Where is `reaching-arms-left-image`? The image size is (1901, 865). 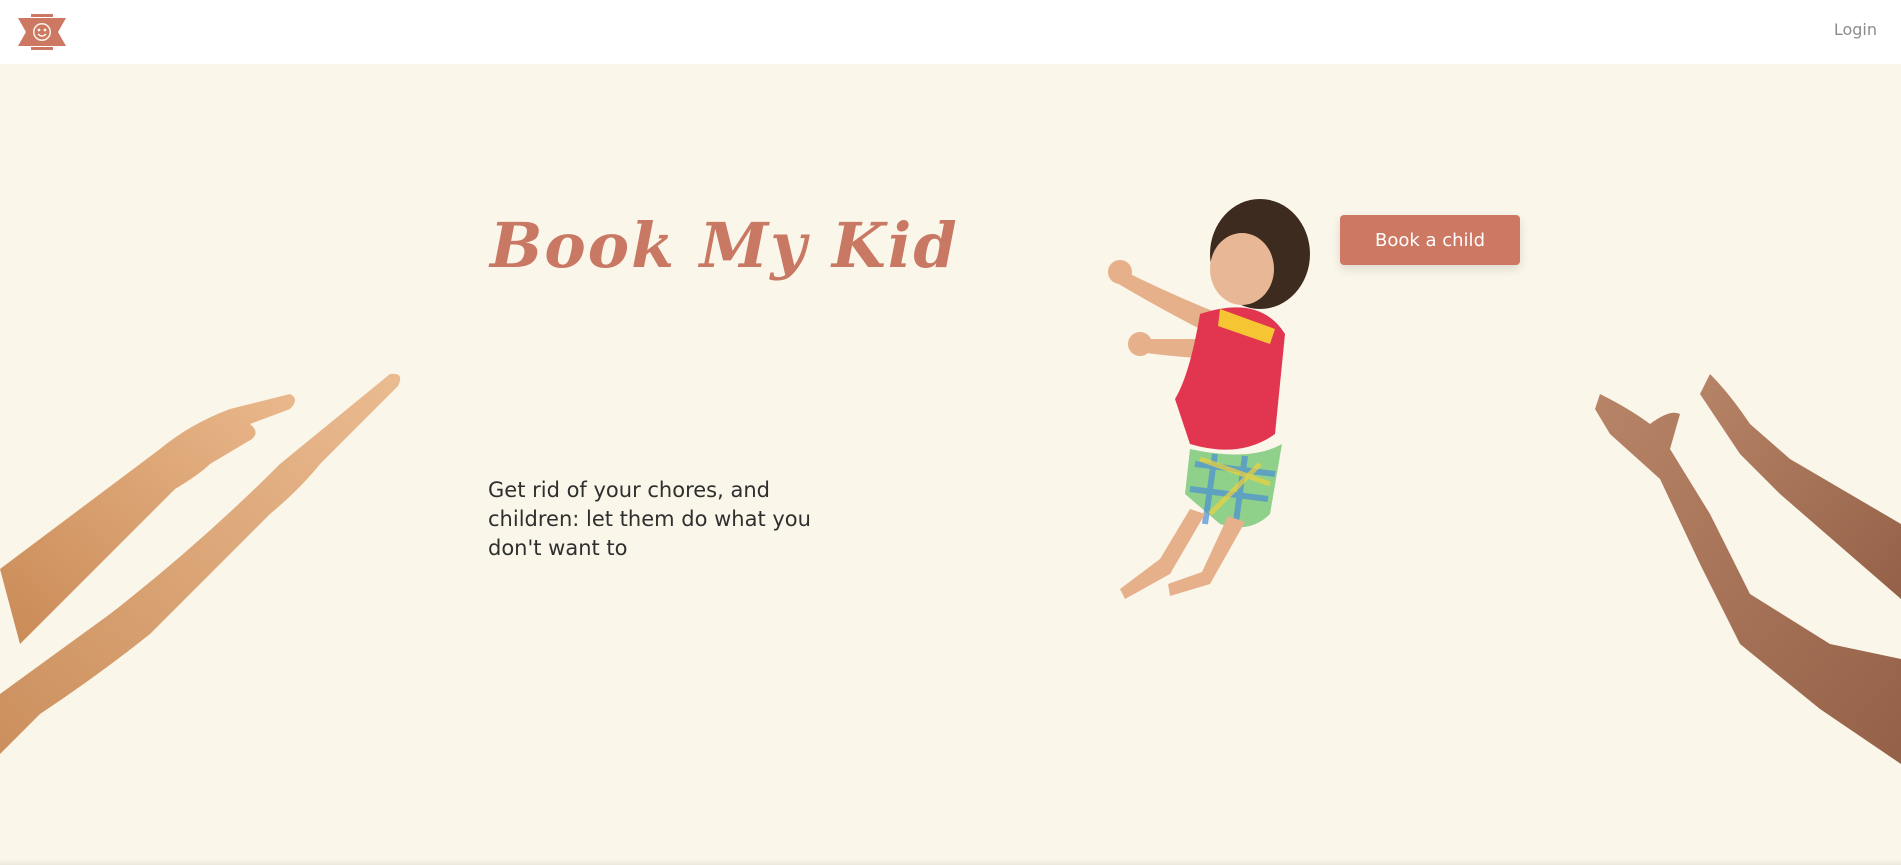 reaching-arms-left-image is located at coordinates (200, 563).